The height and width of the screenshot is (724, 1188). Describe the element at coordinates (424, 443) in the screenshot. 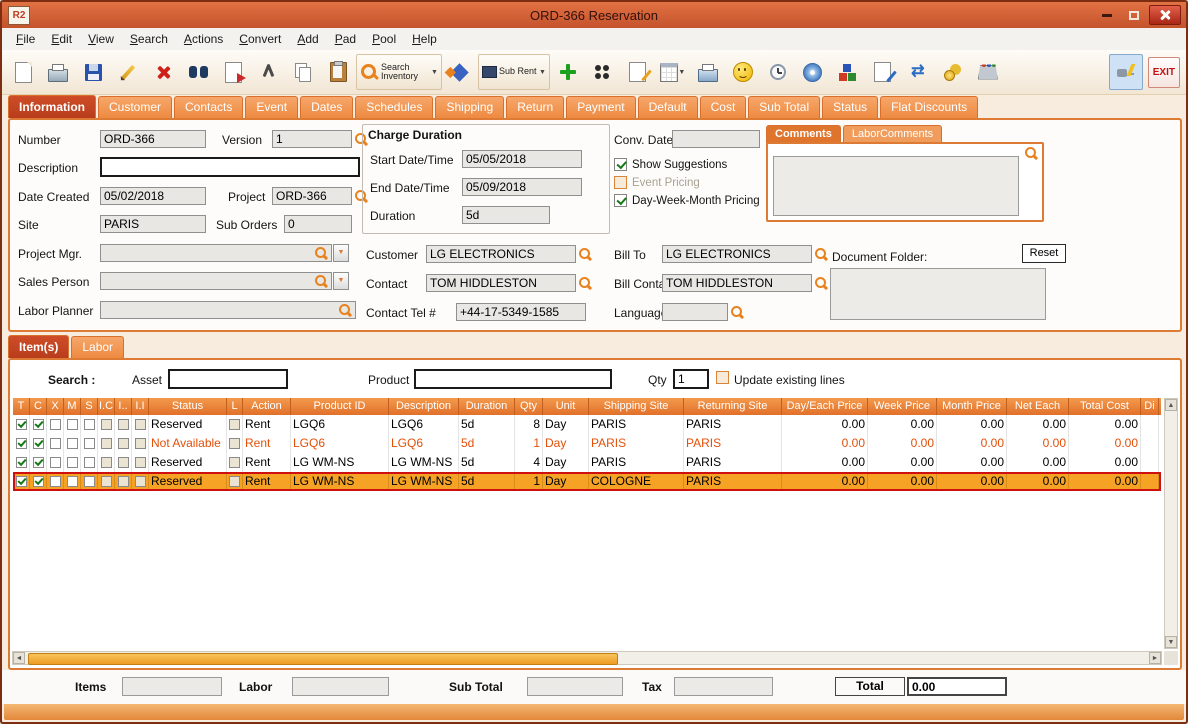

I see `cell-description: LGQ6` at that location.